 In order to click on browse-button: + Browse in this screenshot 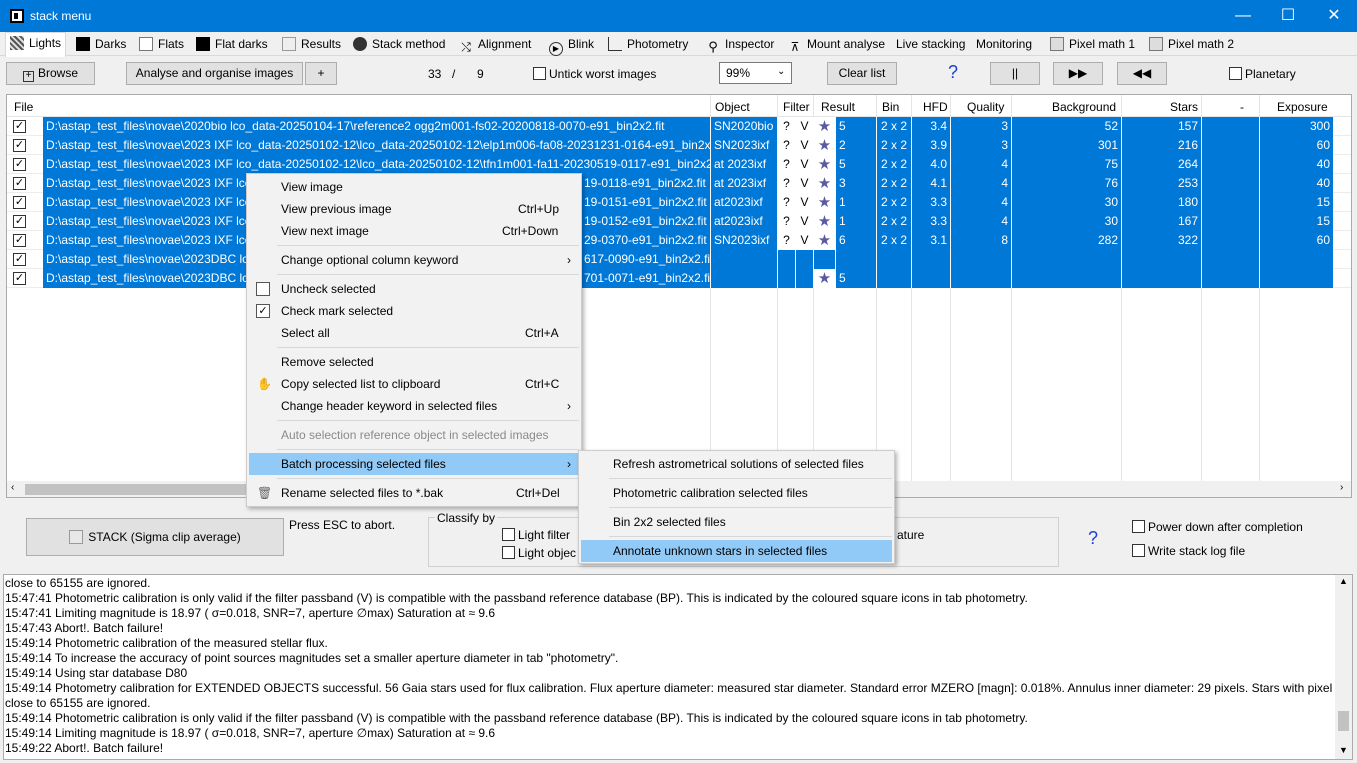, I will do `click(50, 73)`.